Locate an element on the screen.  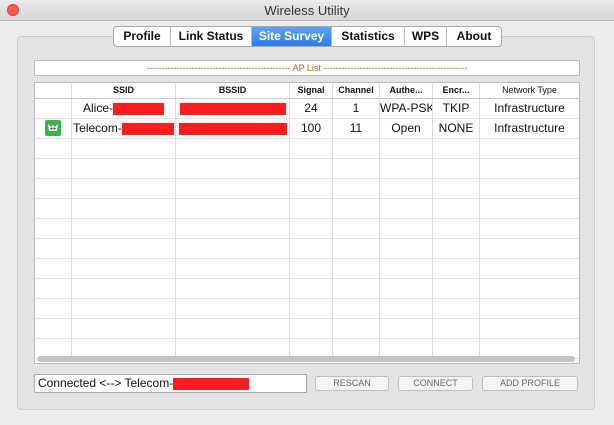
tab-wps: WPS is located at coordinates (426, 36).